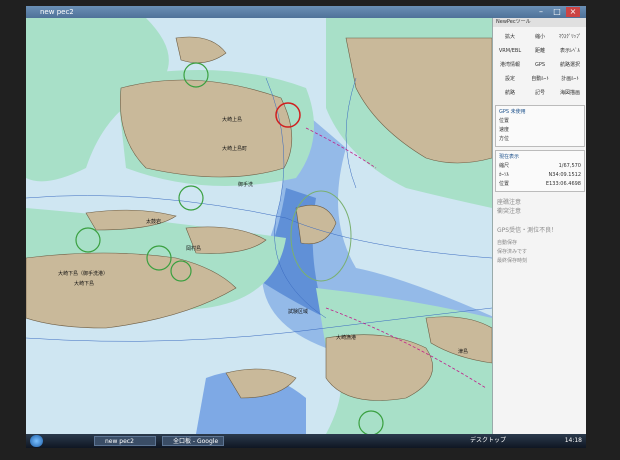 This screenshot has width=620, height=460. Describe the element at coordinates (510, 51) in the screenshot. I see `vrm-ebl-button: VRM/EBL` at that location.